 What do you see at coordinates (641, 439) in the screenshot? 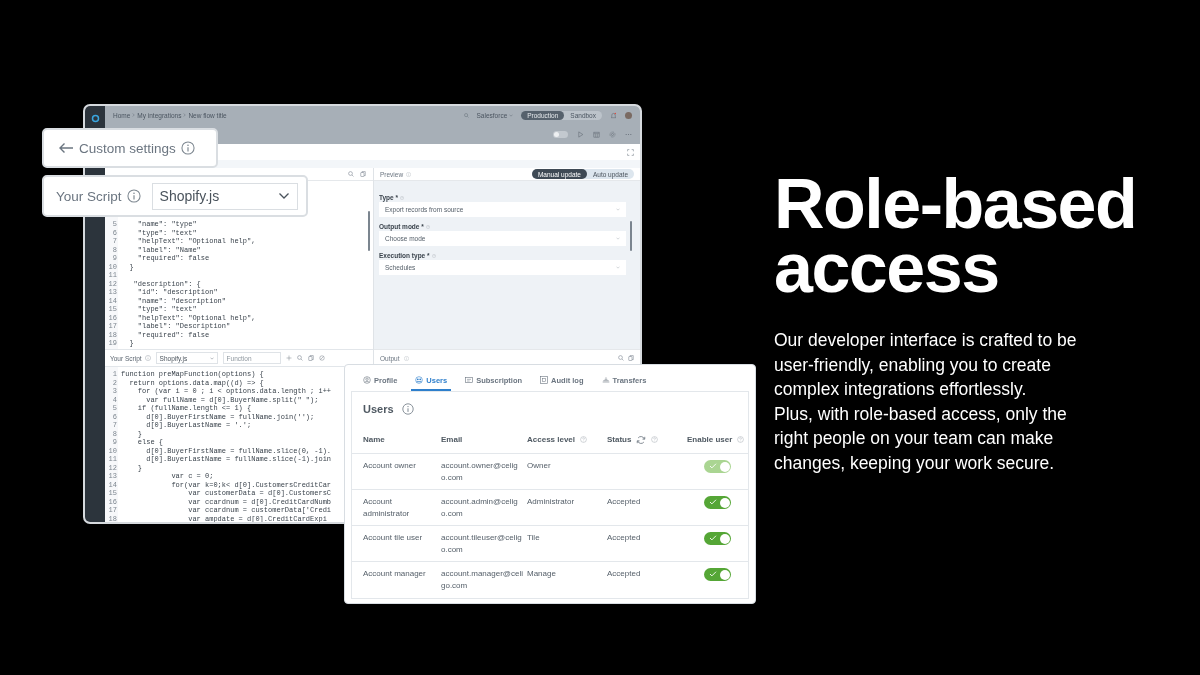
I see `refresh-icon` at bounding box center [641, 439].